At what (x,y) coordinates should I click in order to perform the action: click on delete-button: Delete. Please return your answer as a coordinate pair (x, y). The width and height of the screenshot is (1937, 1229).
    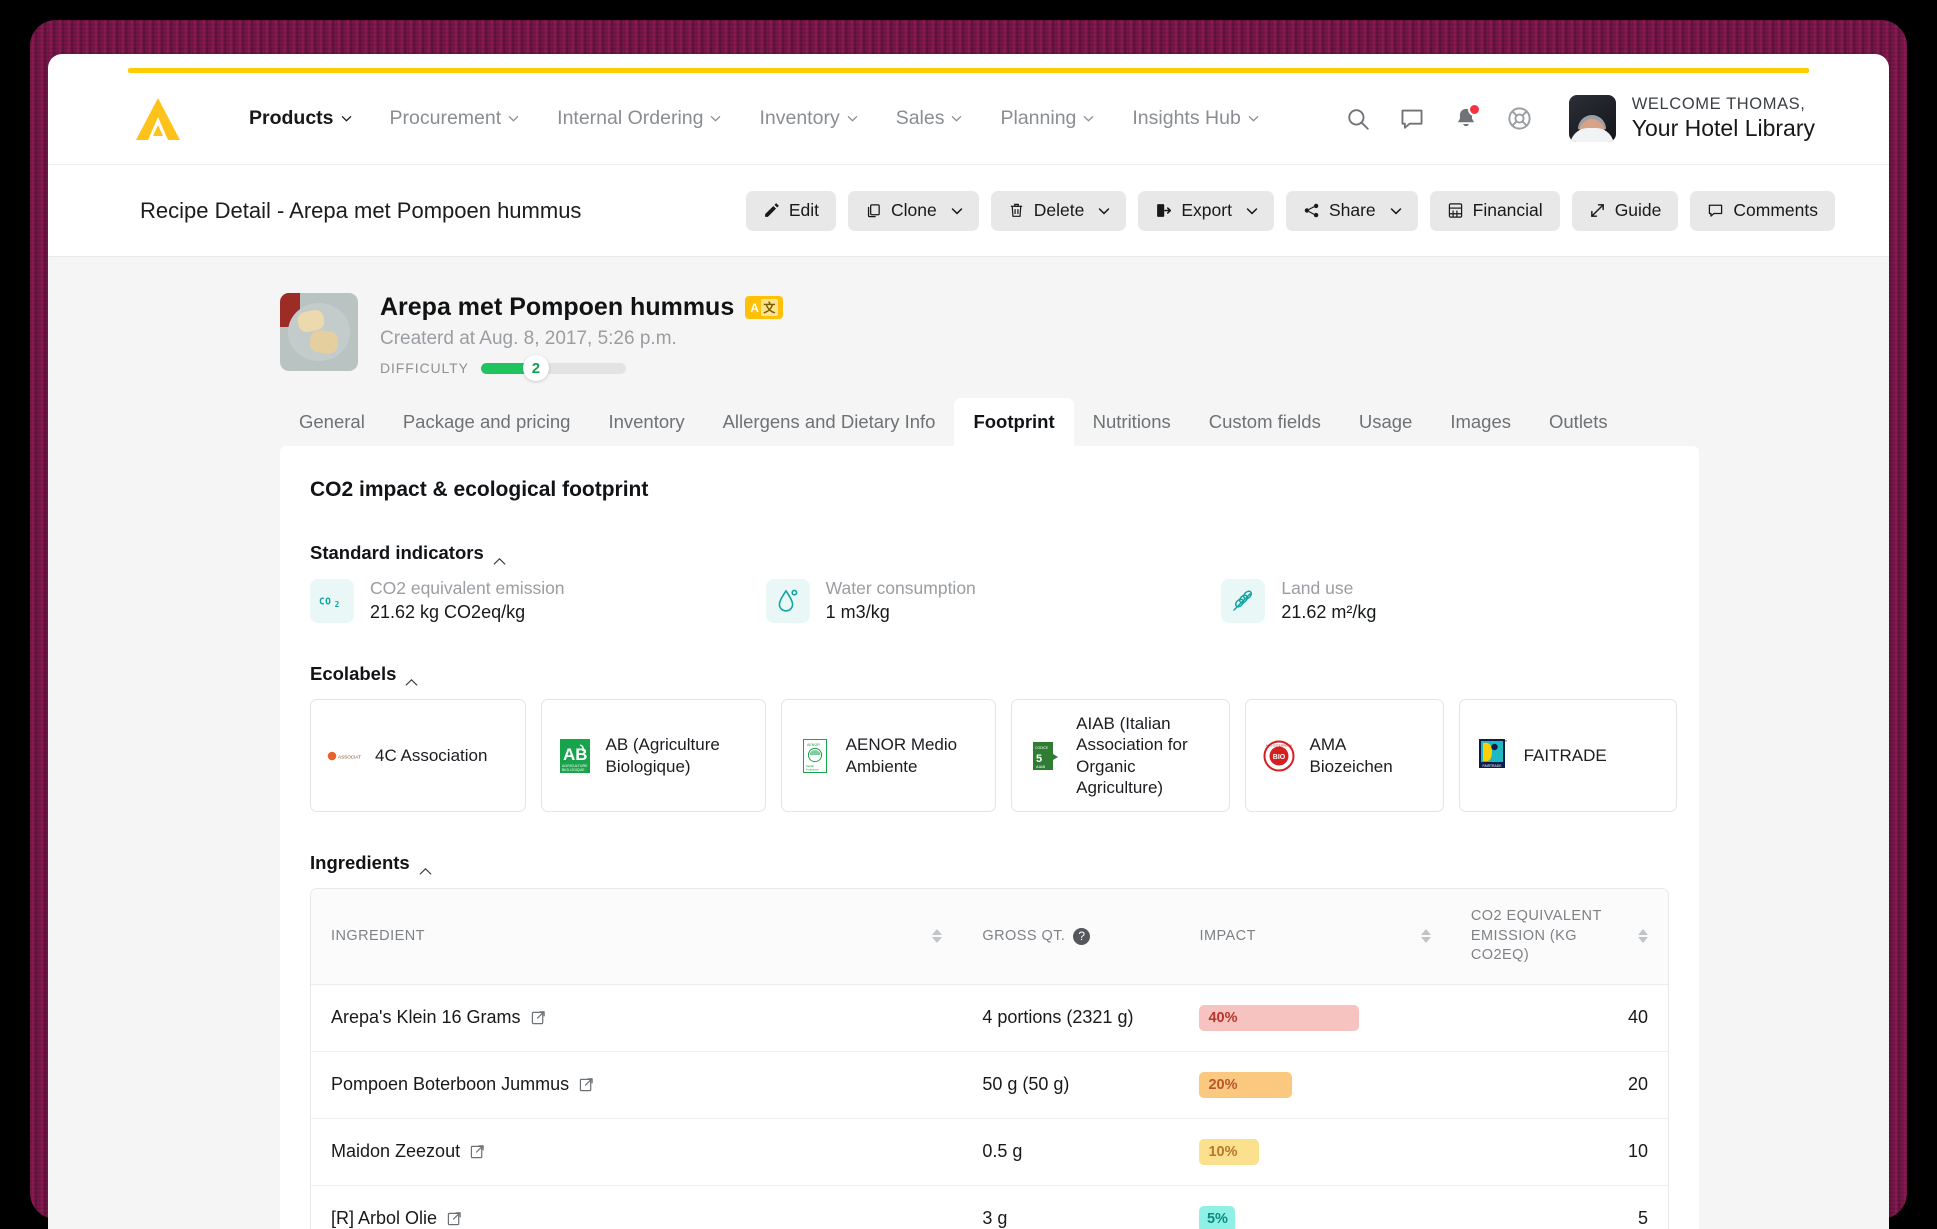
    Looking at the image, I should click on (1059, 211).